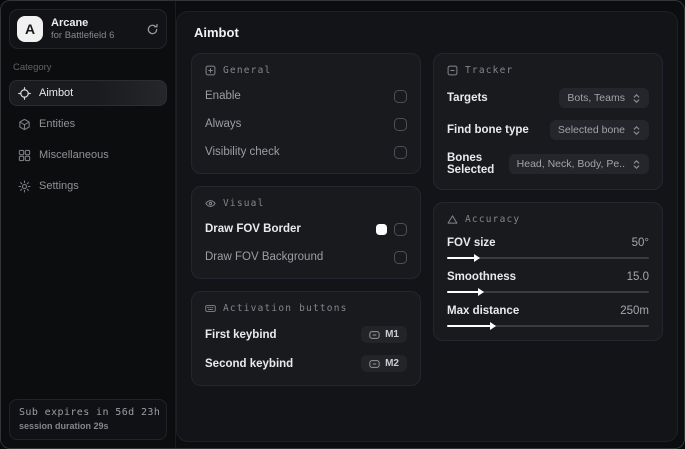 The height and width of the screenshot is (449, 685). Describe the element at coordinates (392, 334) in the screenshot. I see `keybind-value: M1` at that location.